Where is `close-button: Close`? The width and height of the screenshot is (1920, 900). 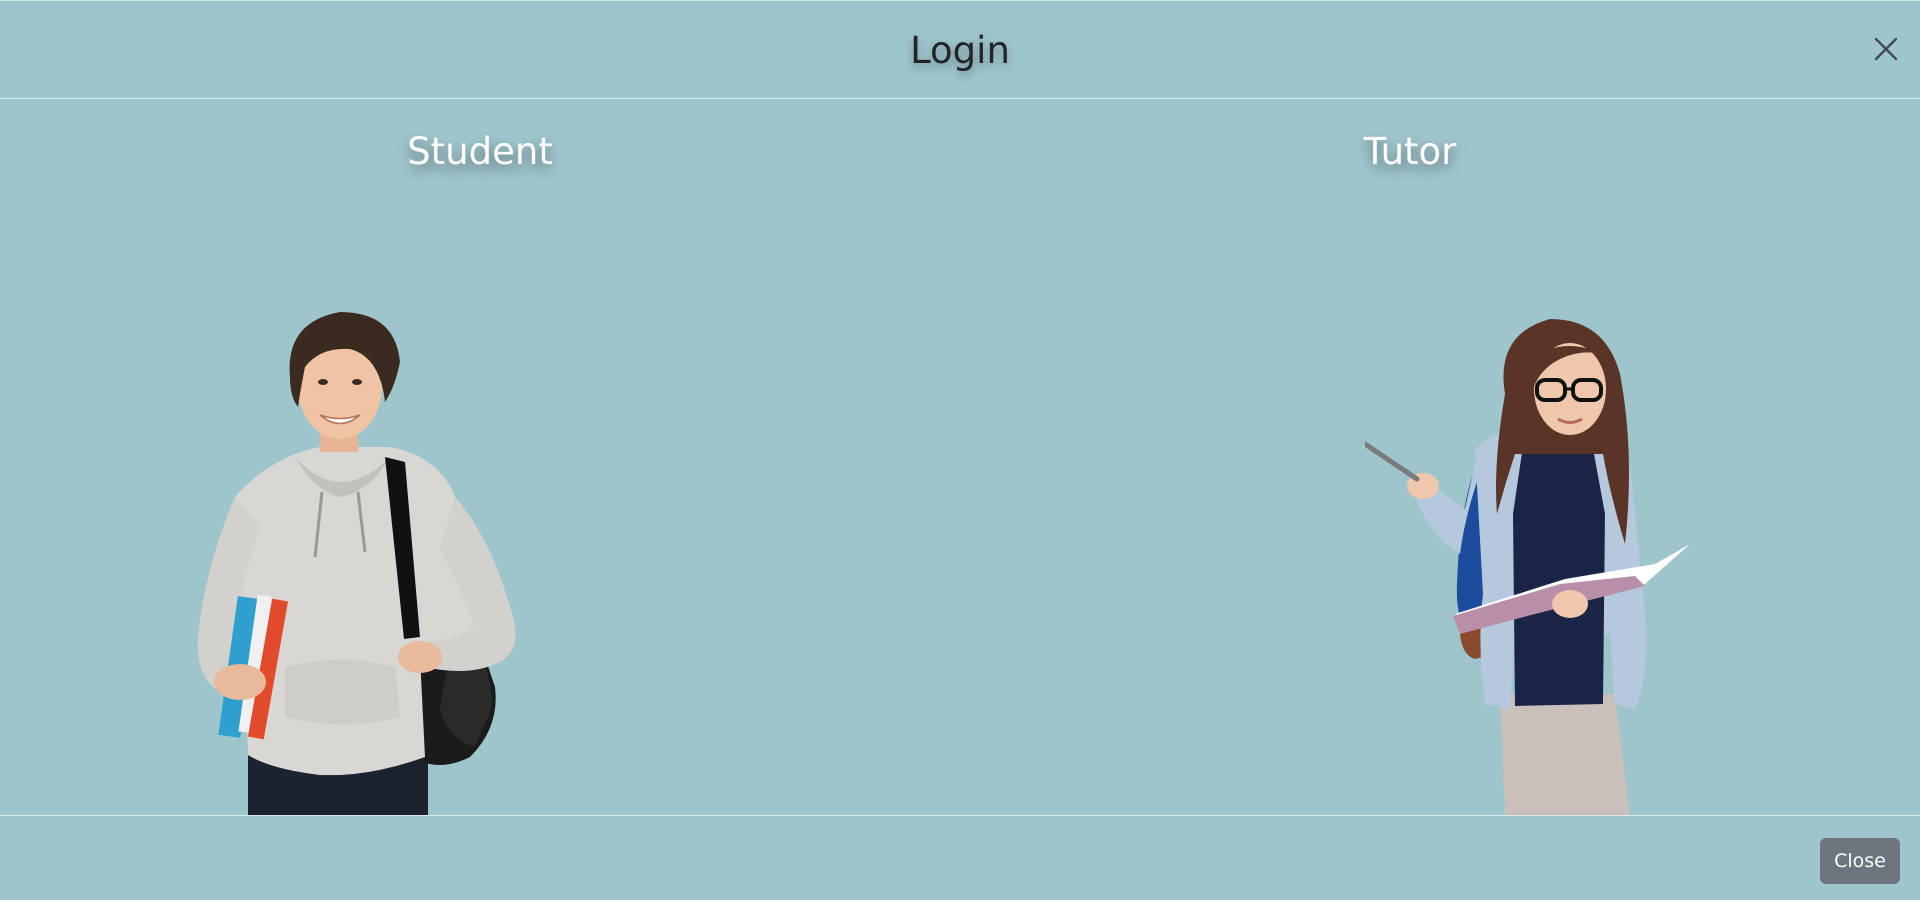
close-button: Close is located at coordinates (1860, 861).